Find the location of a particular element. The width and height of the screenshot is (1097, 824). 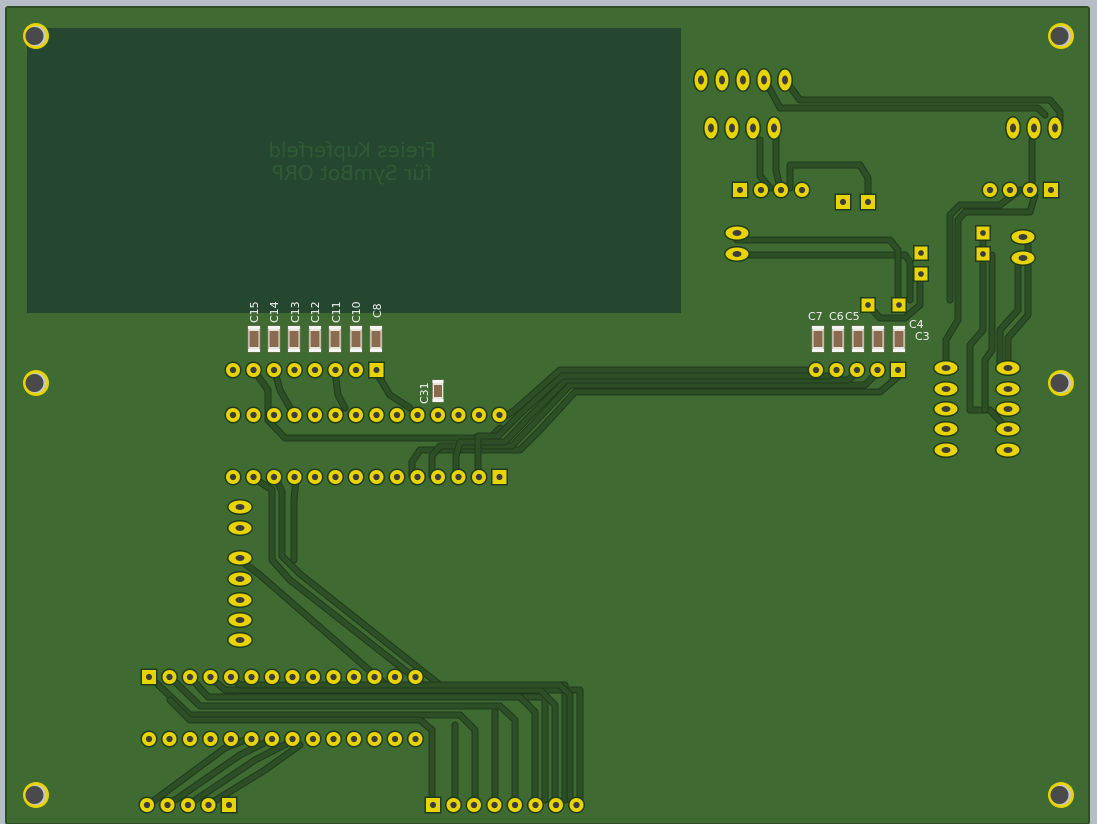

trace is located at coordinates (295, 519).